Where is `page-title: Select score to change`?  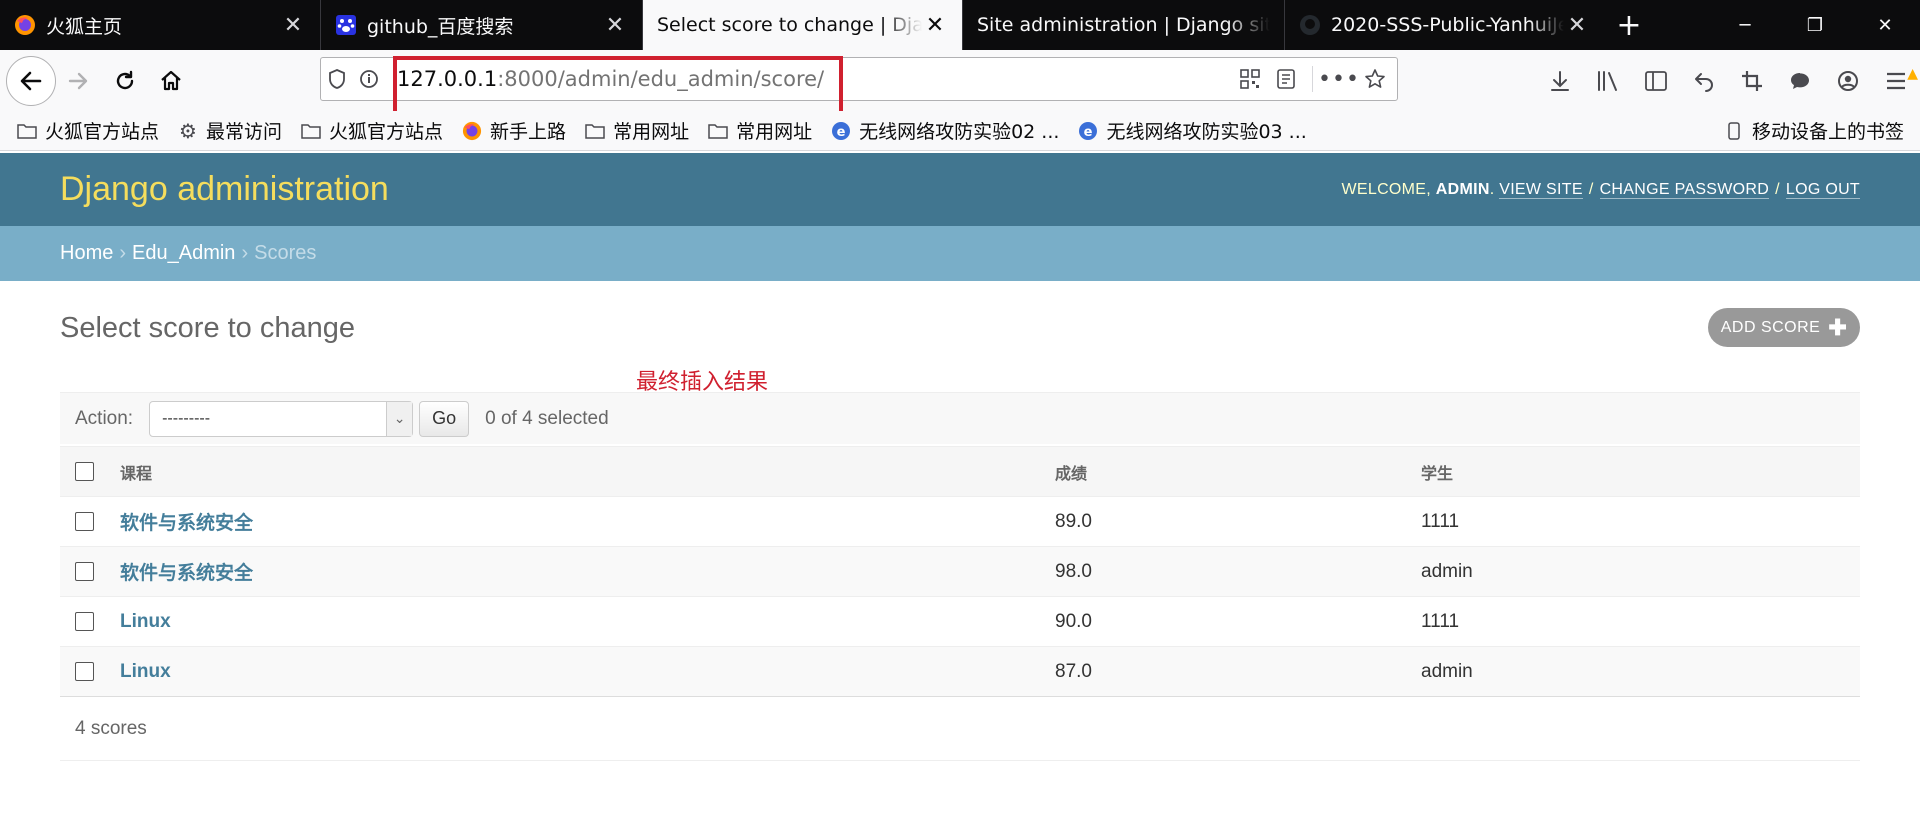 page-title: Select score to change is located at coordinates (208, 328).